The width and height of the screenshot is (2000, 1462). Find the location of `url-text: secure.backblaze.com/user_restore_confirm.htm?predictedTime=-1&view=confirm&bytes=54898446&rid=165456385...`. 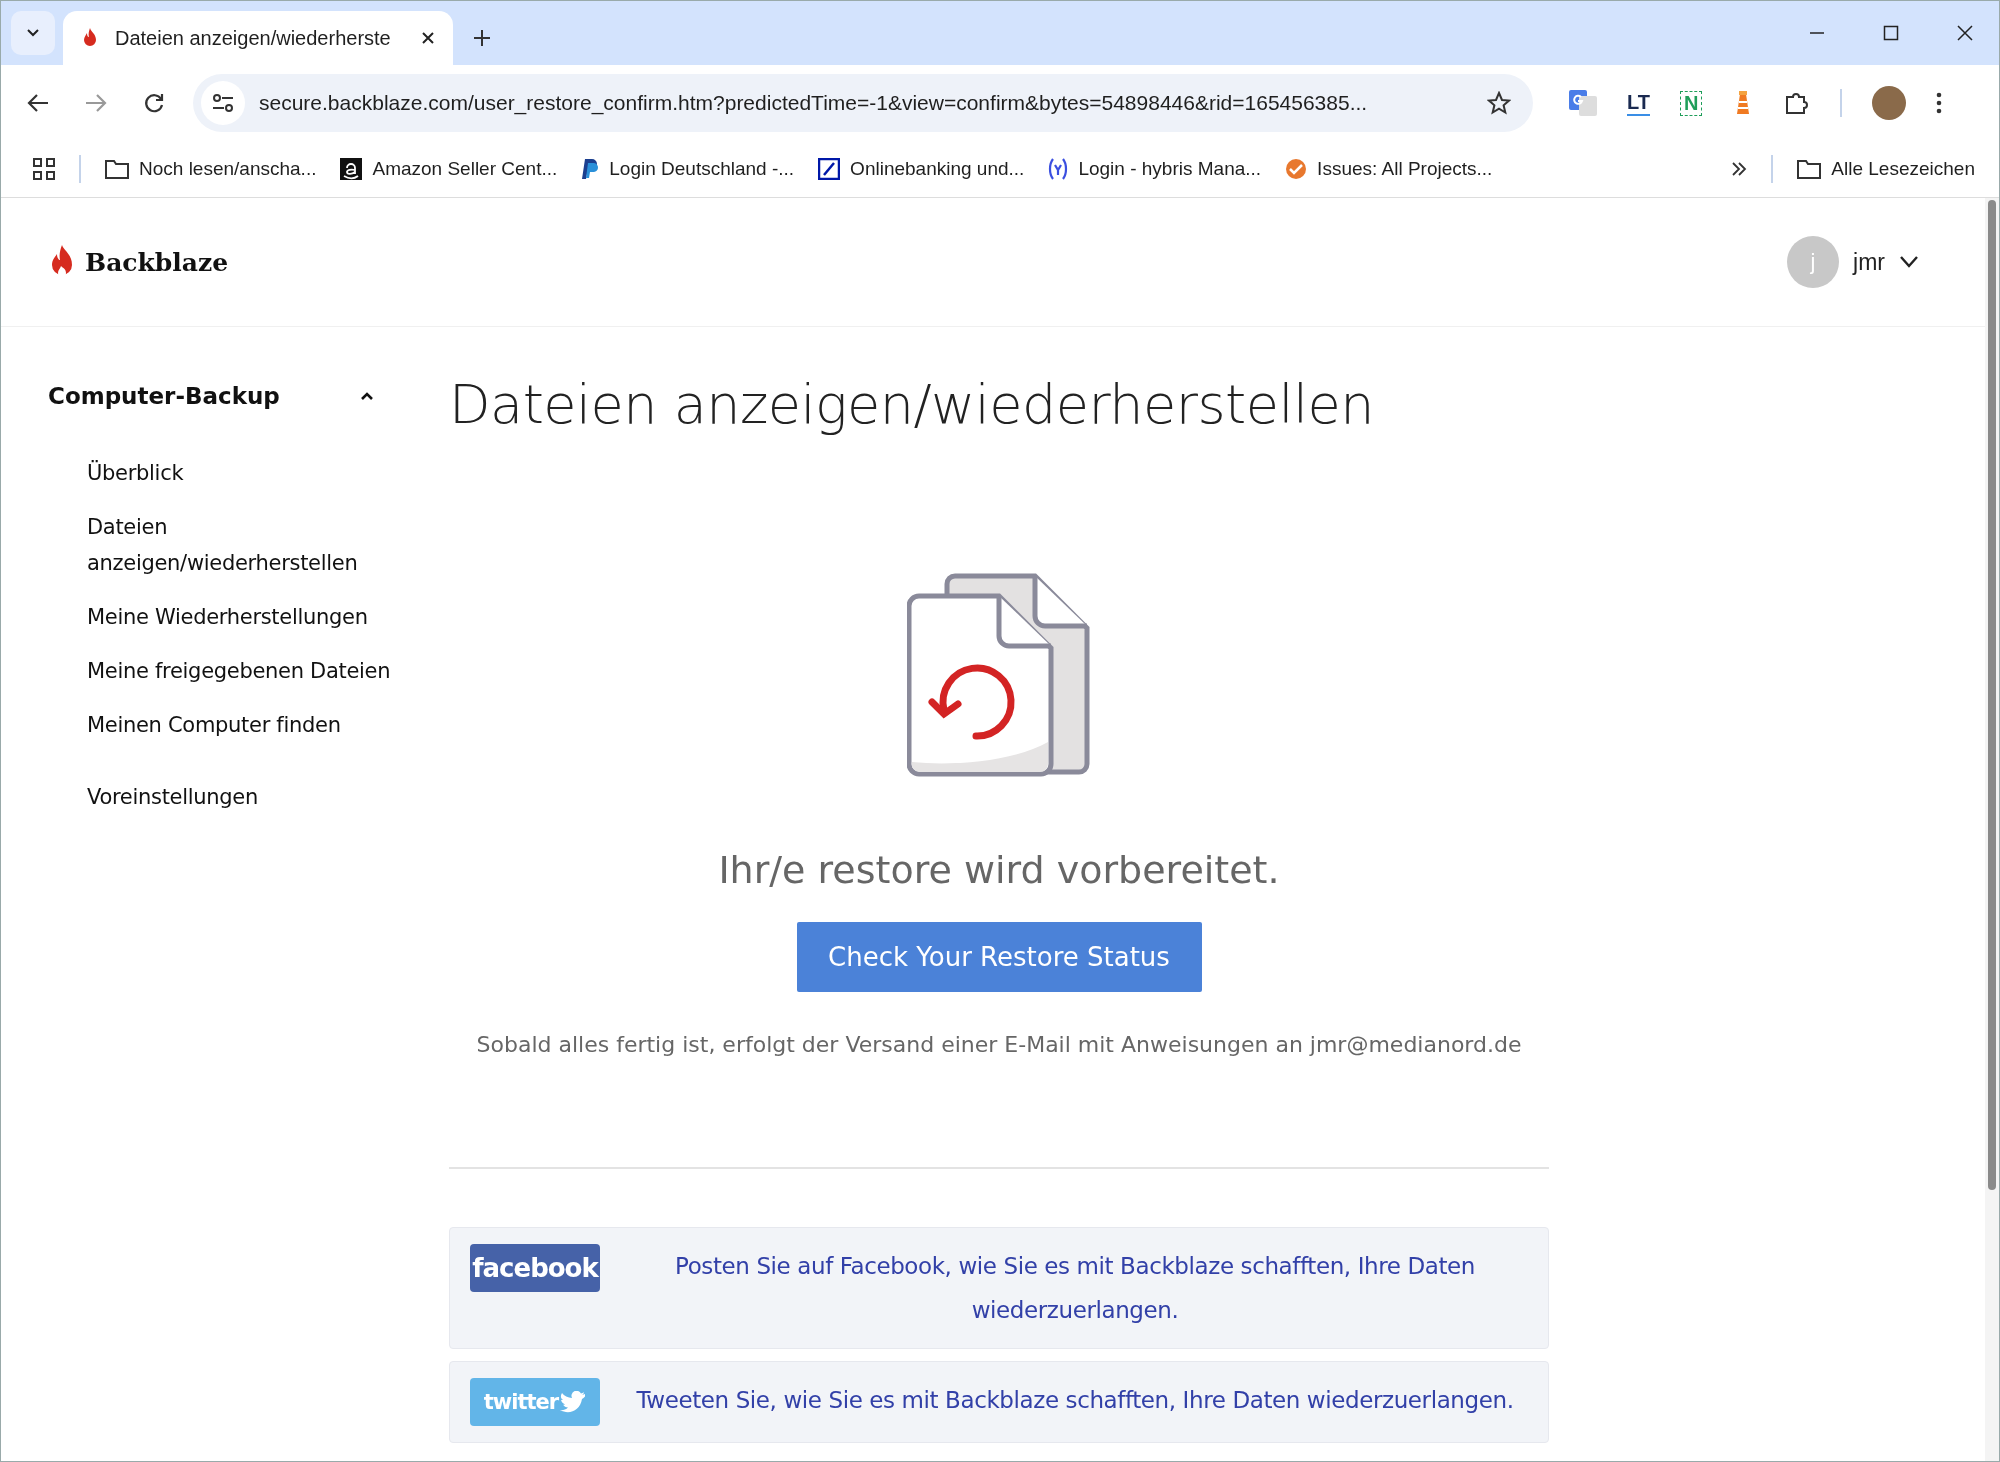

url-text: secure.backblaze.com/user_restore_confirm.htm?predictedTime=-1&view=confirm&bytes=54898446&rid=165456385... is located at coordinates (814, 103).